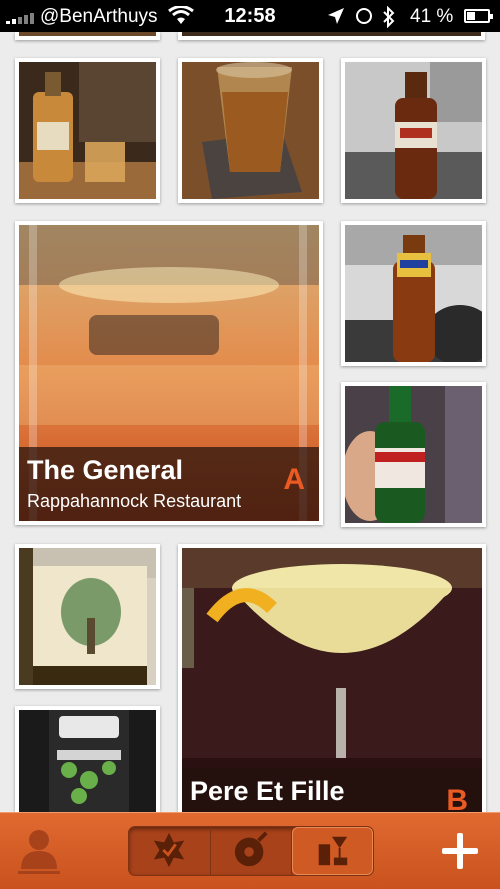  I want to click on bluetooth-icon, so click(389, 17).